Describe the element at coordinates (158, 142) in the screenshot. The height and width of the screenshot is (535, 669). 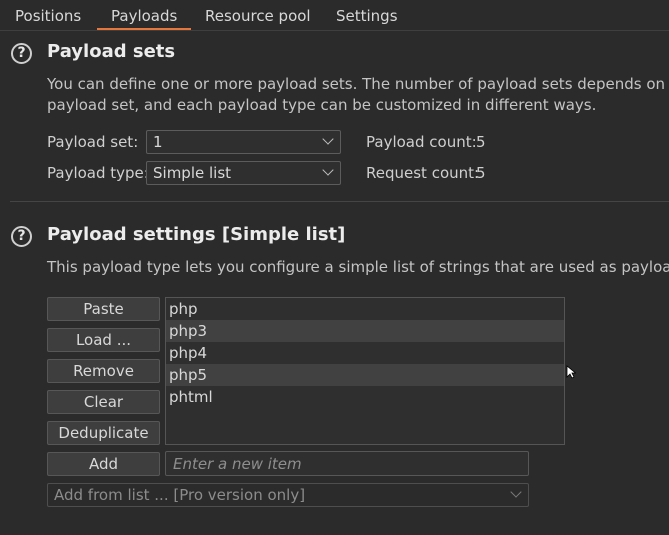
I see `payload-set-value: 1` at that location.